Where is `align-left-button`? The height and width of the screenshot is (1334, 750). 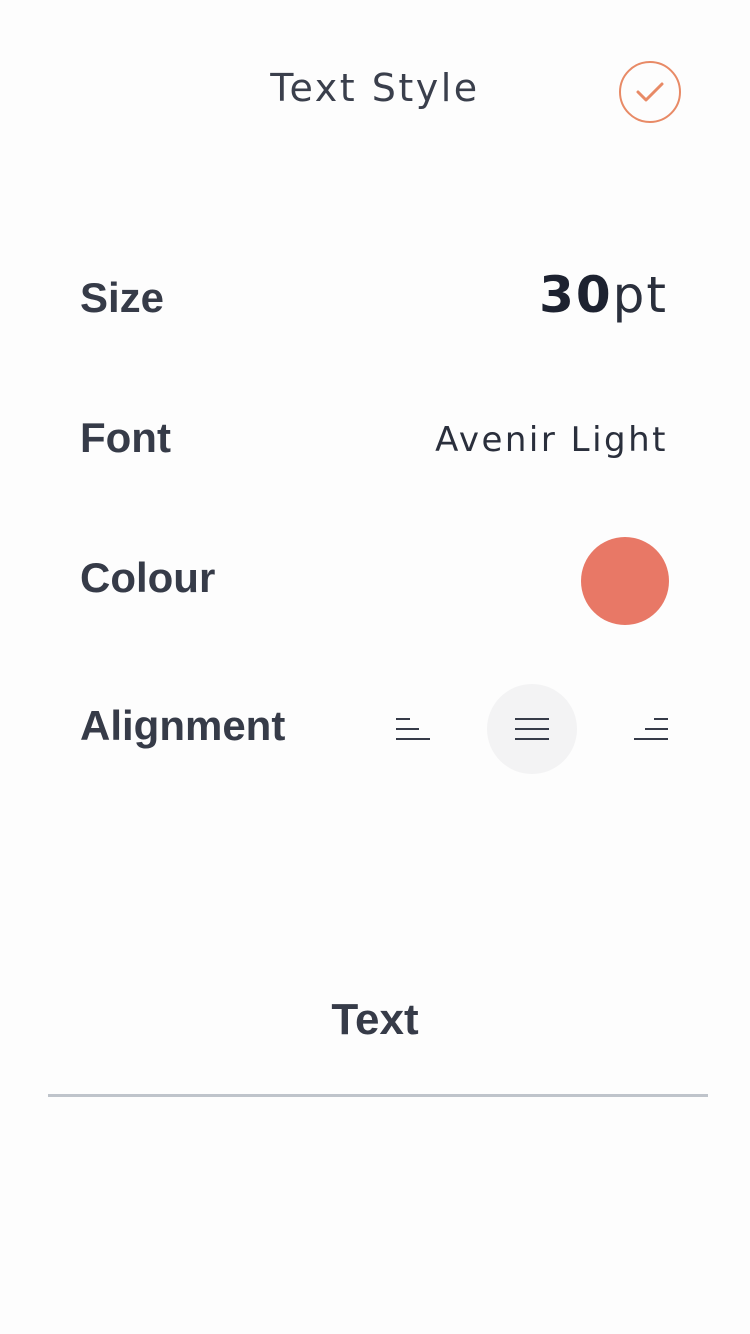
align-left-button is located at coordinates (413, 729).